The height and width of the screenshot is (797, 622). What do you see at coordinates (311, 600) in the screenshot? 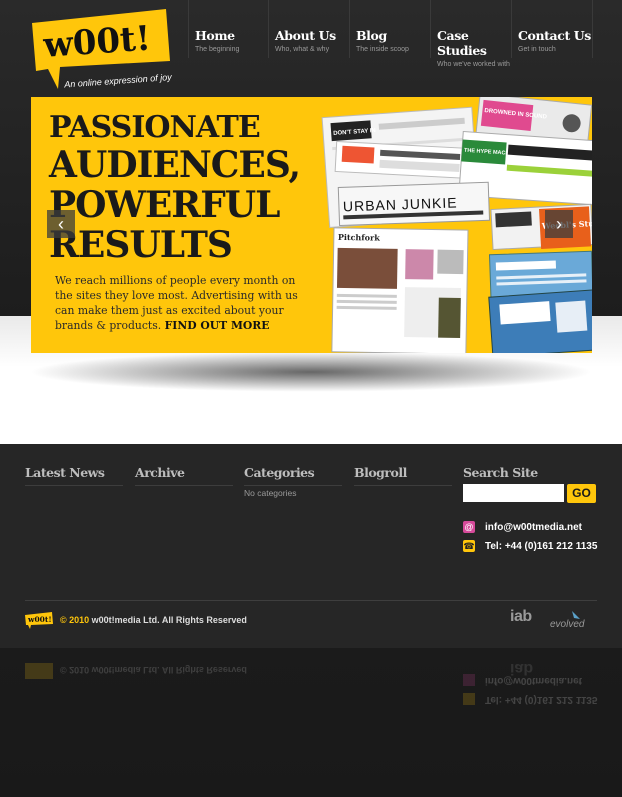
I see `footer-divider` at bounding box center [311, 600].